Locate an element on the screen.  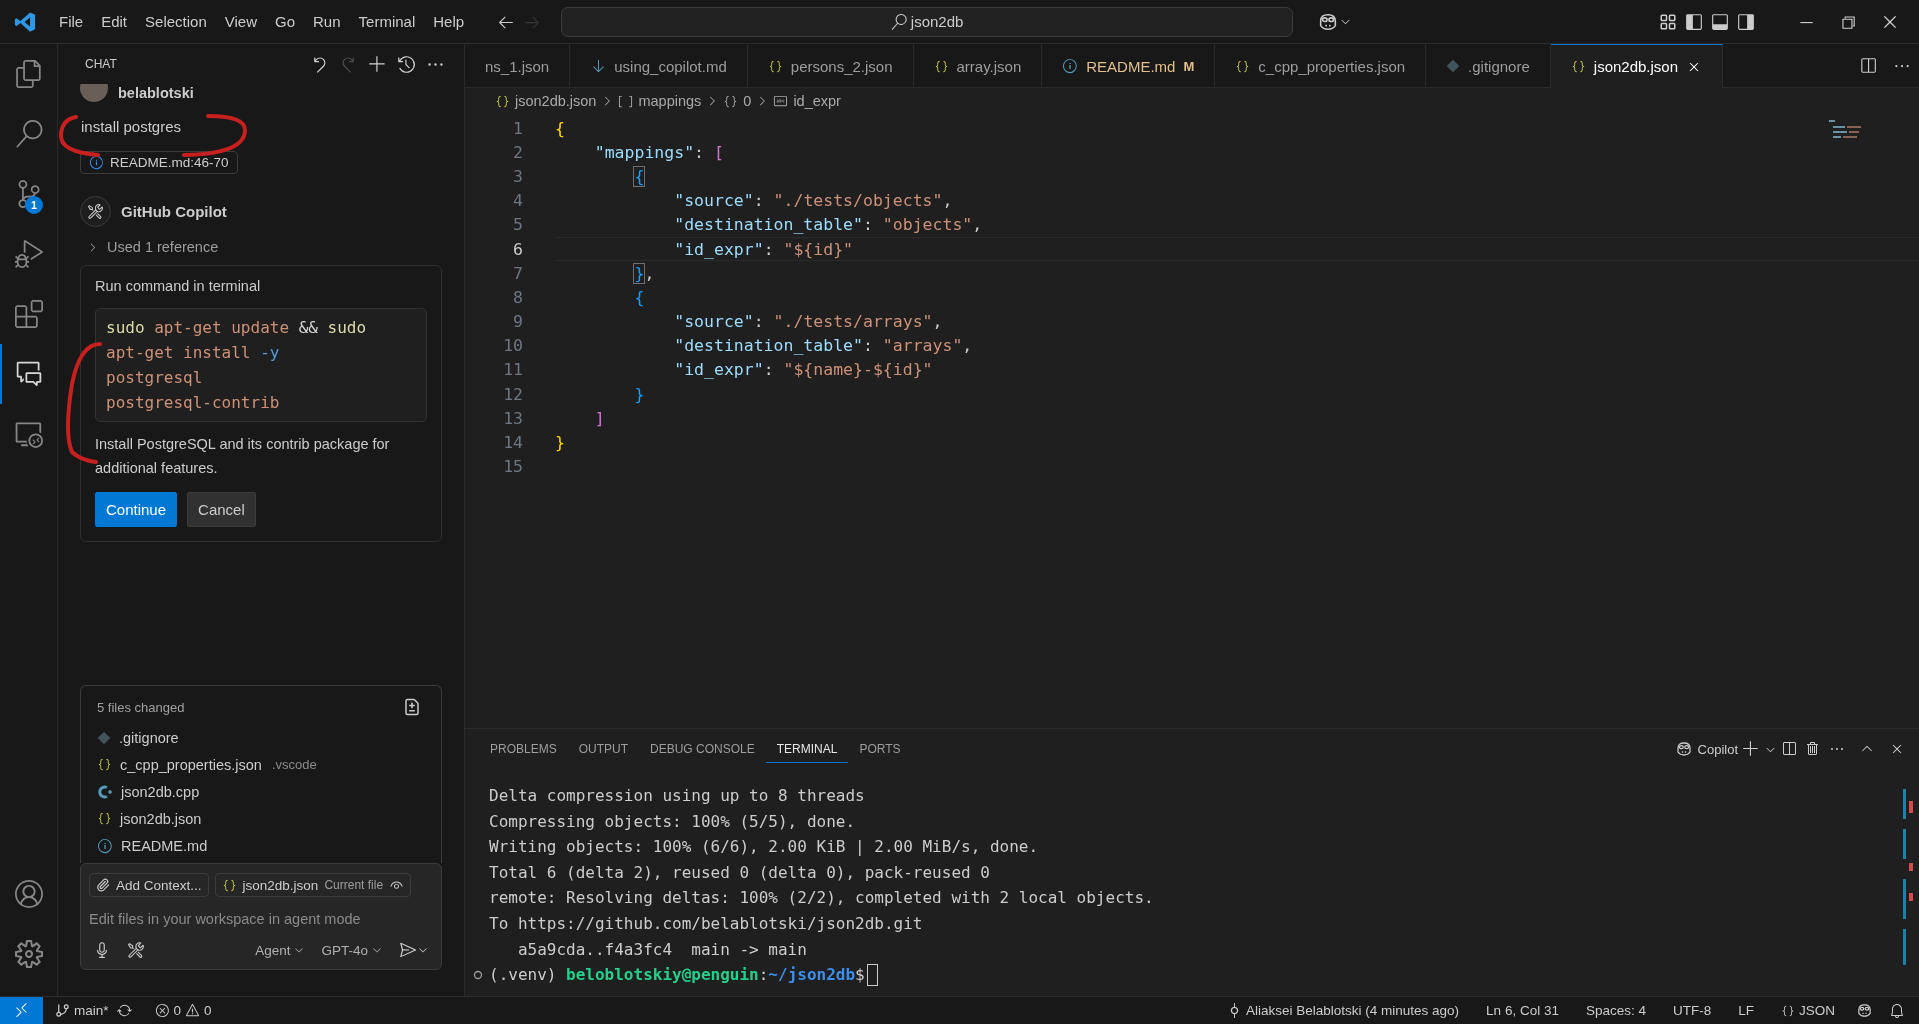
vscode-logo-icon is located at coordinates (25, 21).